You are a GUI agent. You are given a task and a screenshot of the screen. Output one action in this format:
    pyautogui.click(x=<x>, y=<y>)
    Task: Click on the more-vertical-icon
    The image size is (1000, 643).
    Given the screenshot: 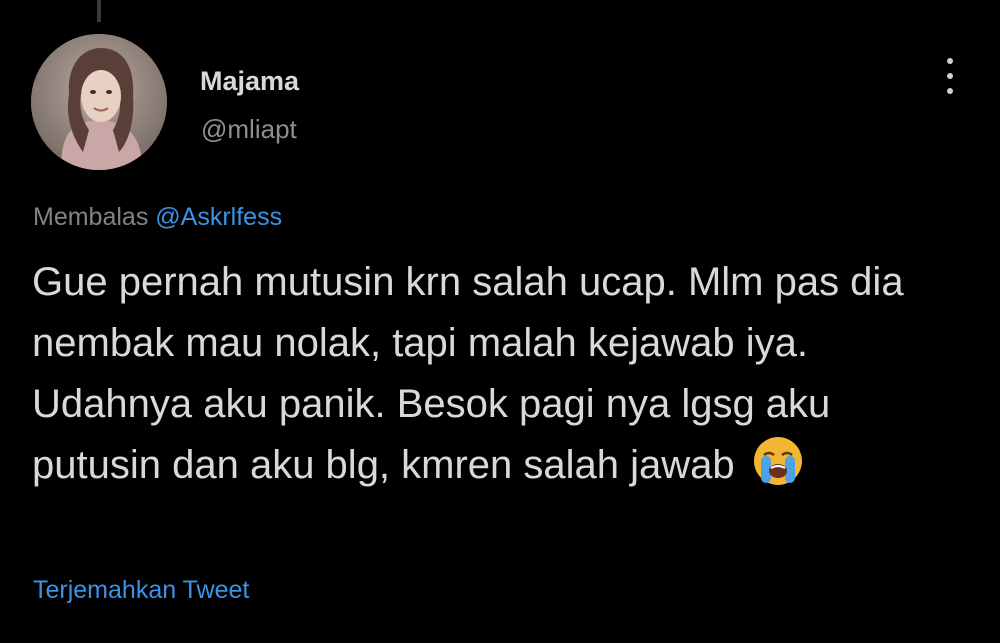 What is the action you would take?
    pyautogui.click(x=950, y=76)
    